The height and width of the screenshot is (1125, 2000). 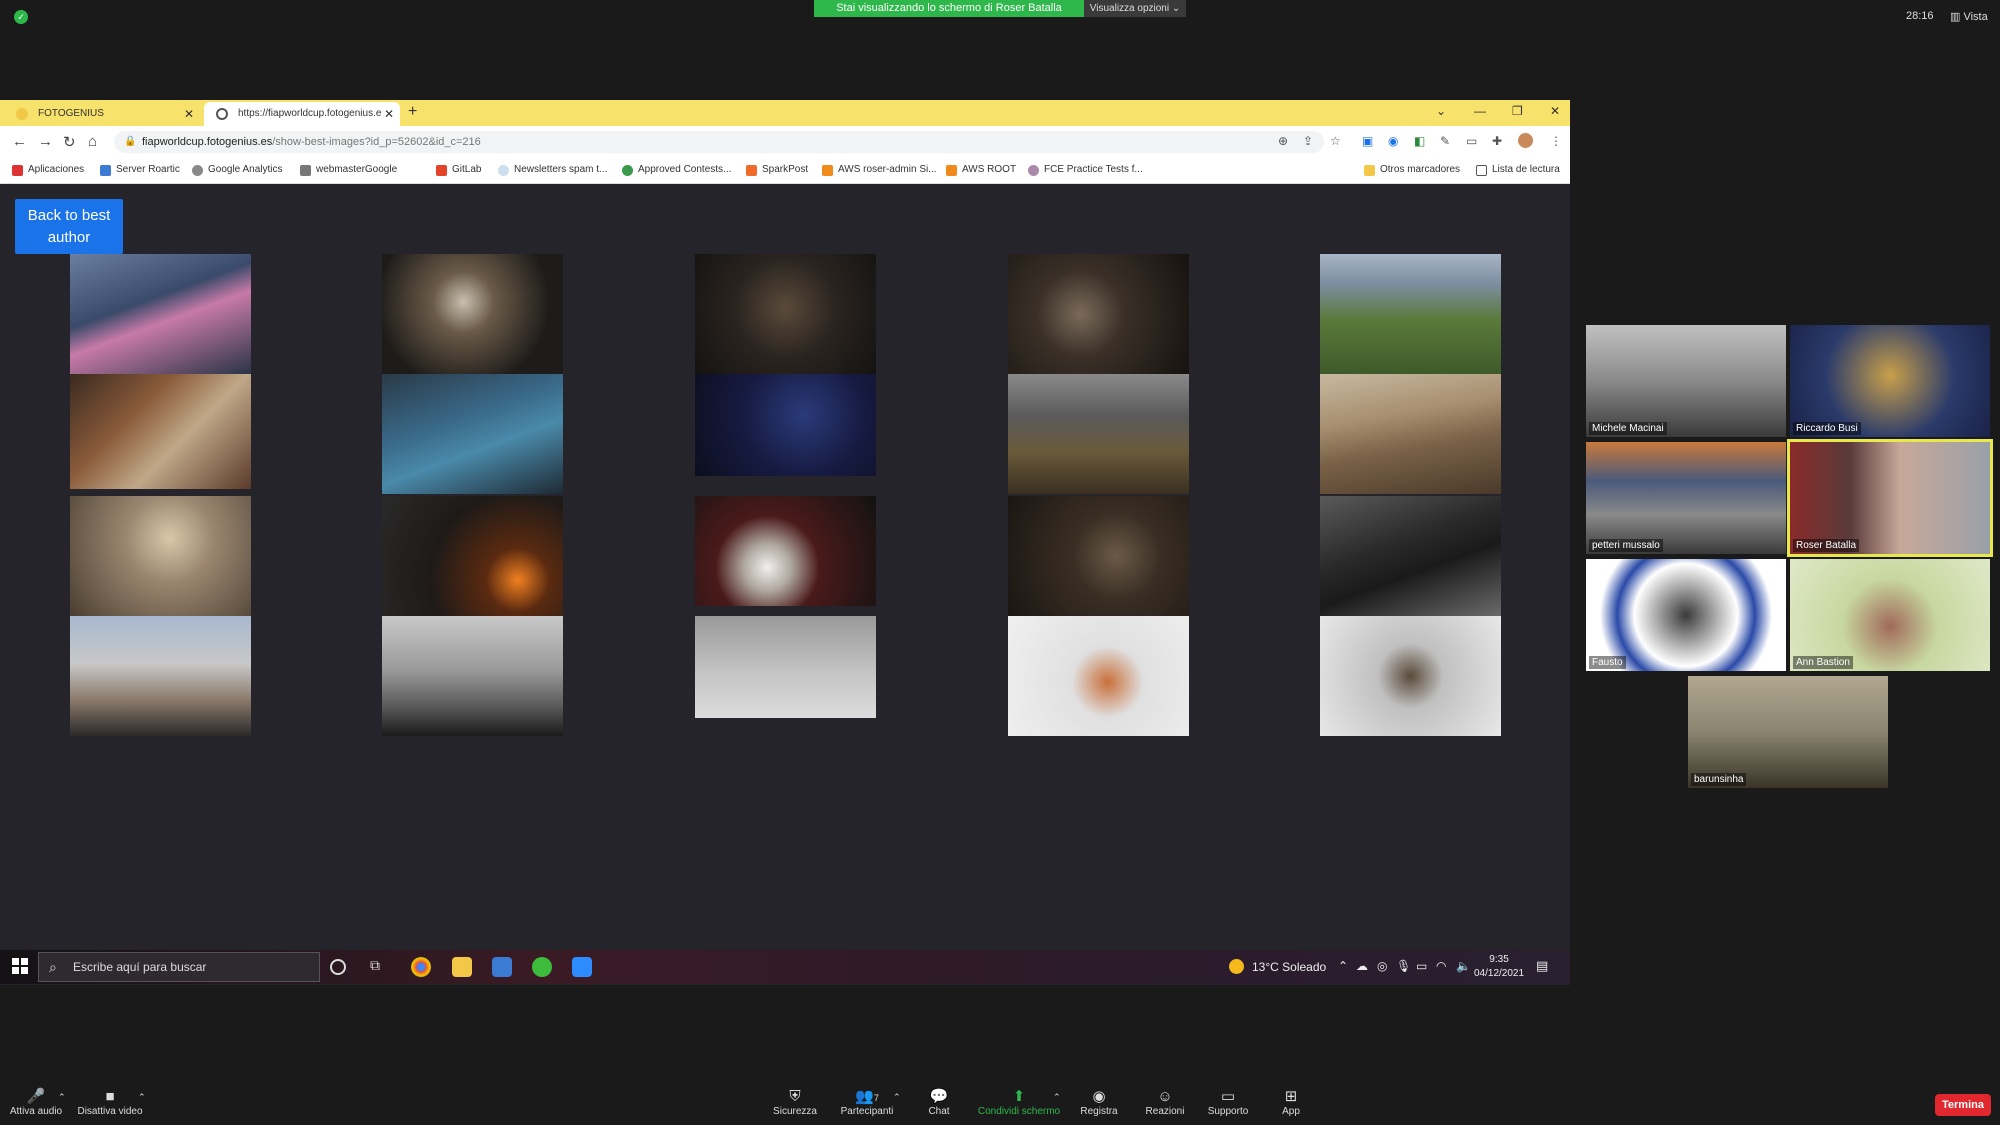 I want to click on video-options-chevron-icon: ⌃, so click(x=142, y=1097).